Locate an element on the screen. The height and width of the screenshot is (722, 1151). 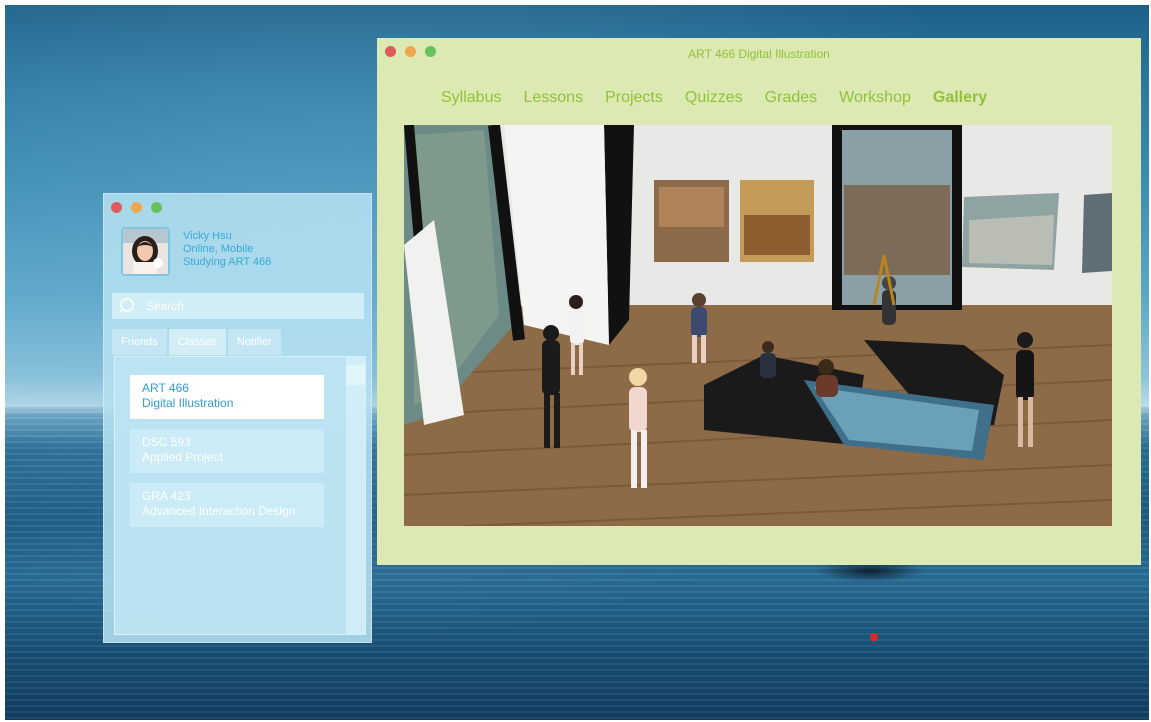
buoy is located at coordinates (874, 637).